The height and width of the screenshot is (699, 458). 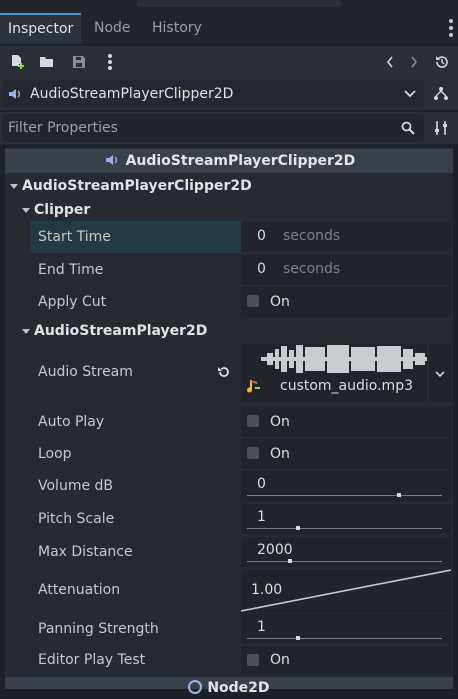 What do you see at coordinates (110, 62) in the screenshot?
I see `more-options-icon` at bounding box center [110, 62].